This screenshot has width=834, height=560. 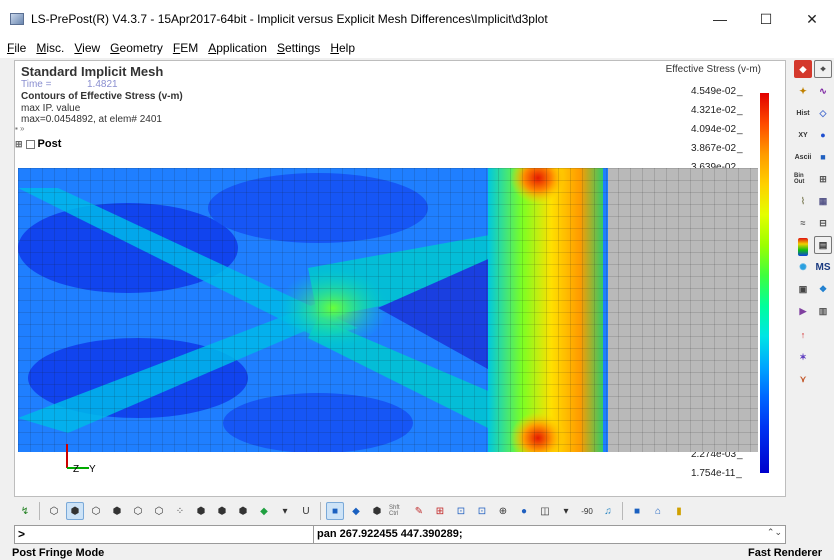 I want to click on render-dots-icon: ⁘, so click(x=180, y=511).